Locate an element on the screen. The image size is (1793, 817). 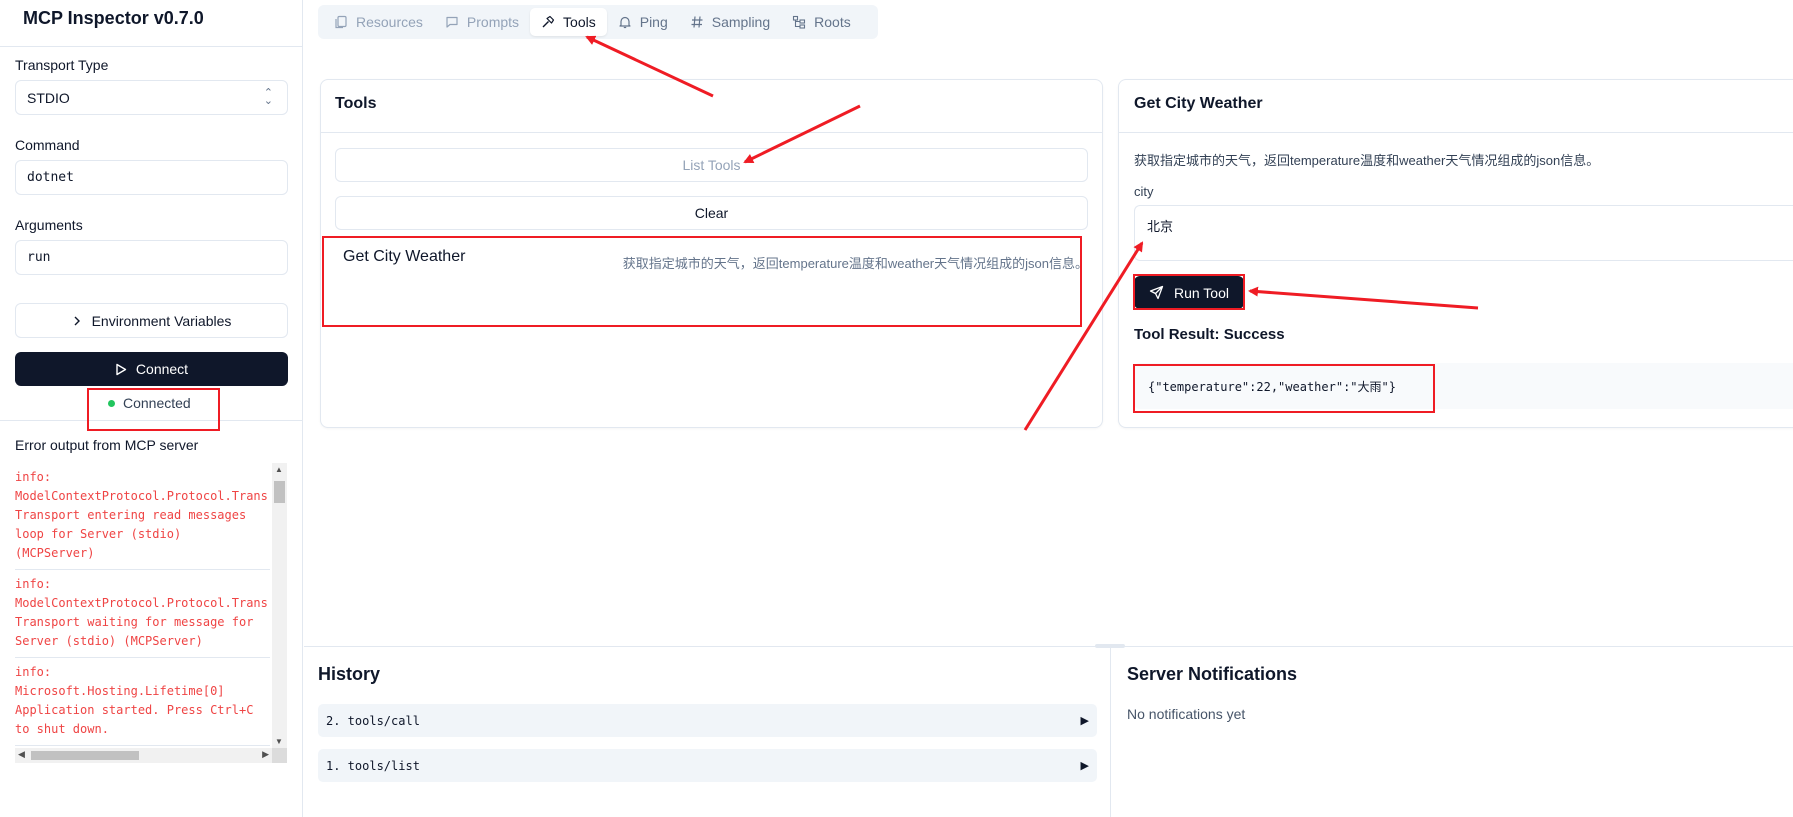
tool-result-title: Tool Result: Success is located at coordinates (1209, 334).